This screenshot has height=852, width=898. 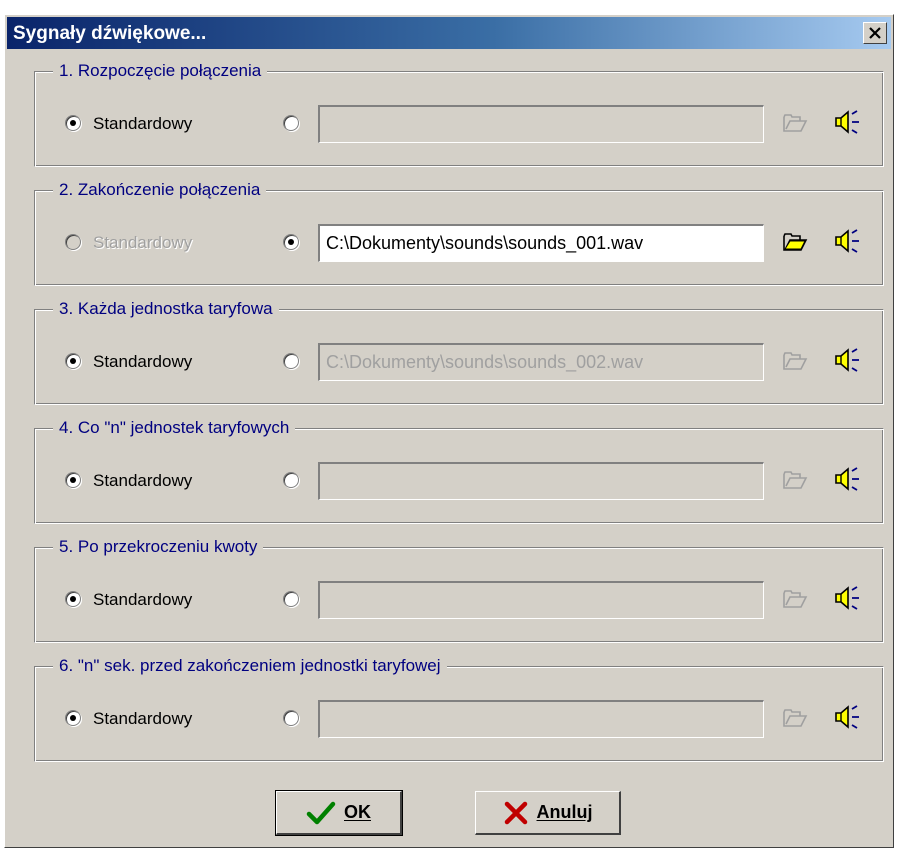 I want to click on close-button, so click(x=875, y=33).